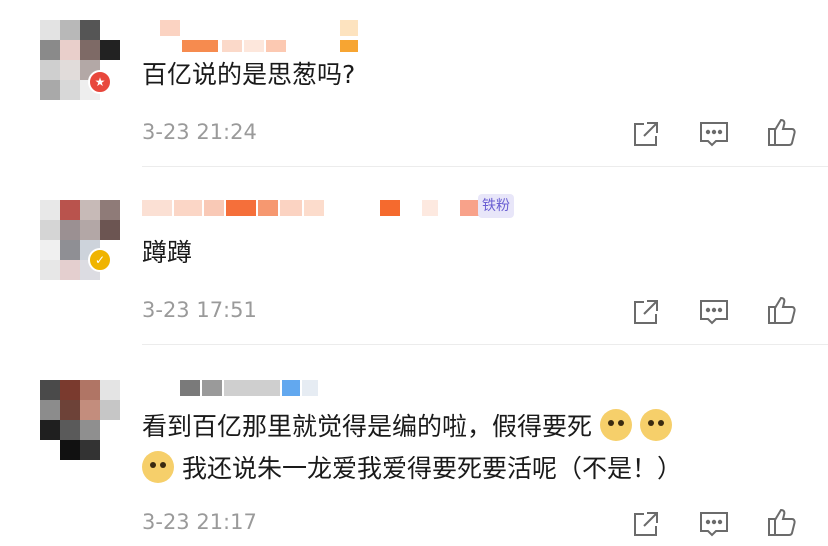  Describe the element at coordinates (199, 310) in the screenshot. I see `comment-time: 3-23 17:51` at that location.